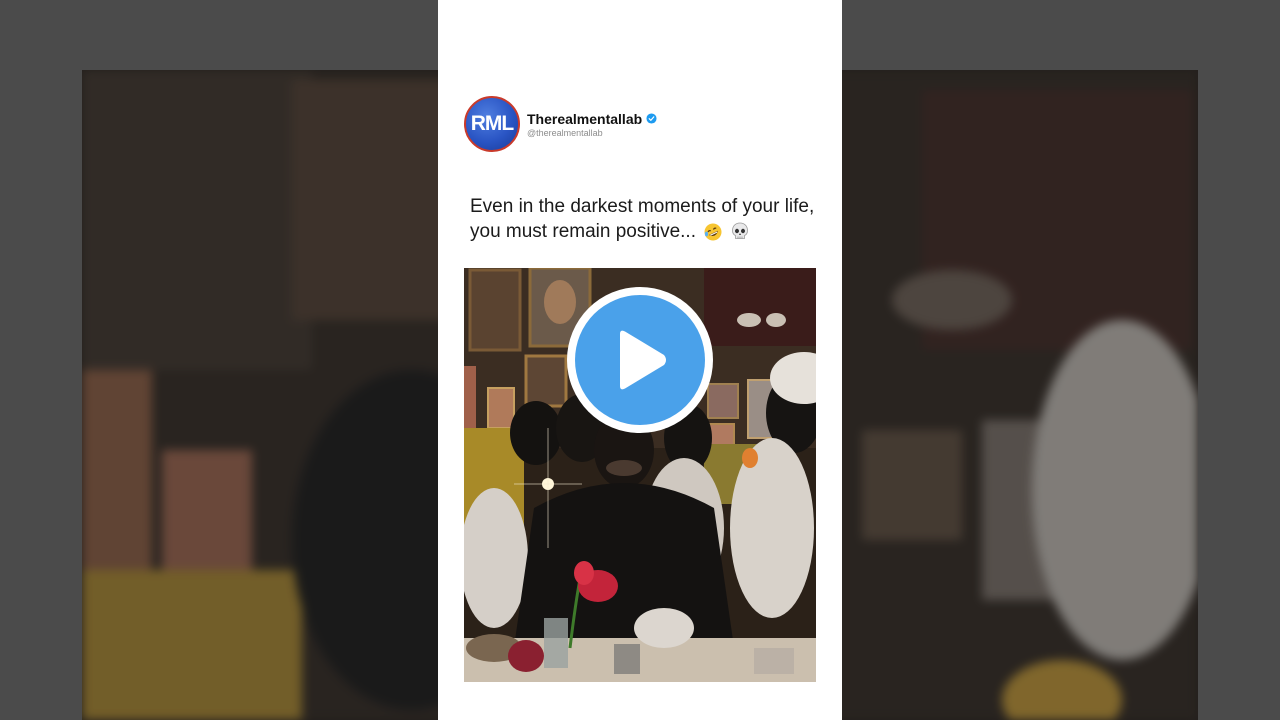 This screenshot has height=720, width=1280. I want to click on play-icon, so click(643, 360).